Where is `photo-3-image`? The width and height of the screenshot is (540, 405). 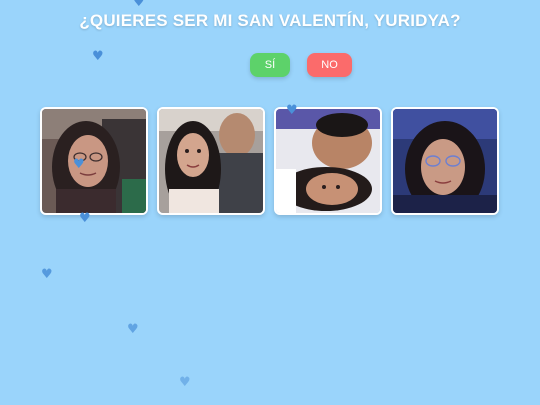
photo-3-image is located at coordinates (328, 161).